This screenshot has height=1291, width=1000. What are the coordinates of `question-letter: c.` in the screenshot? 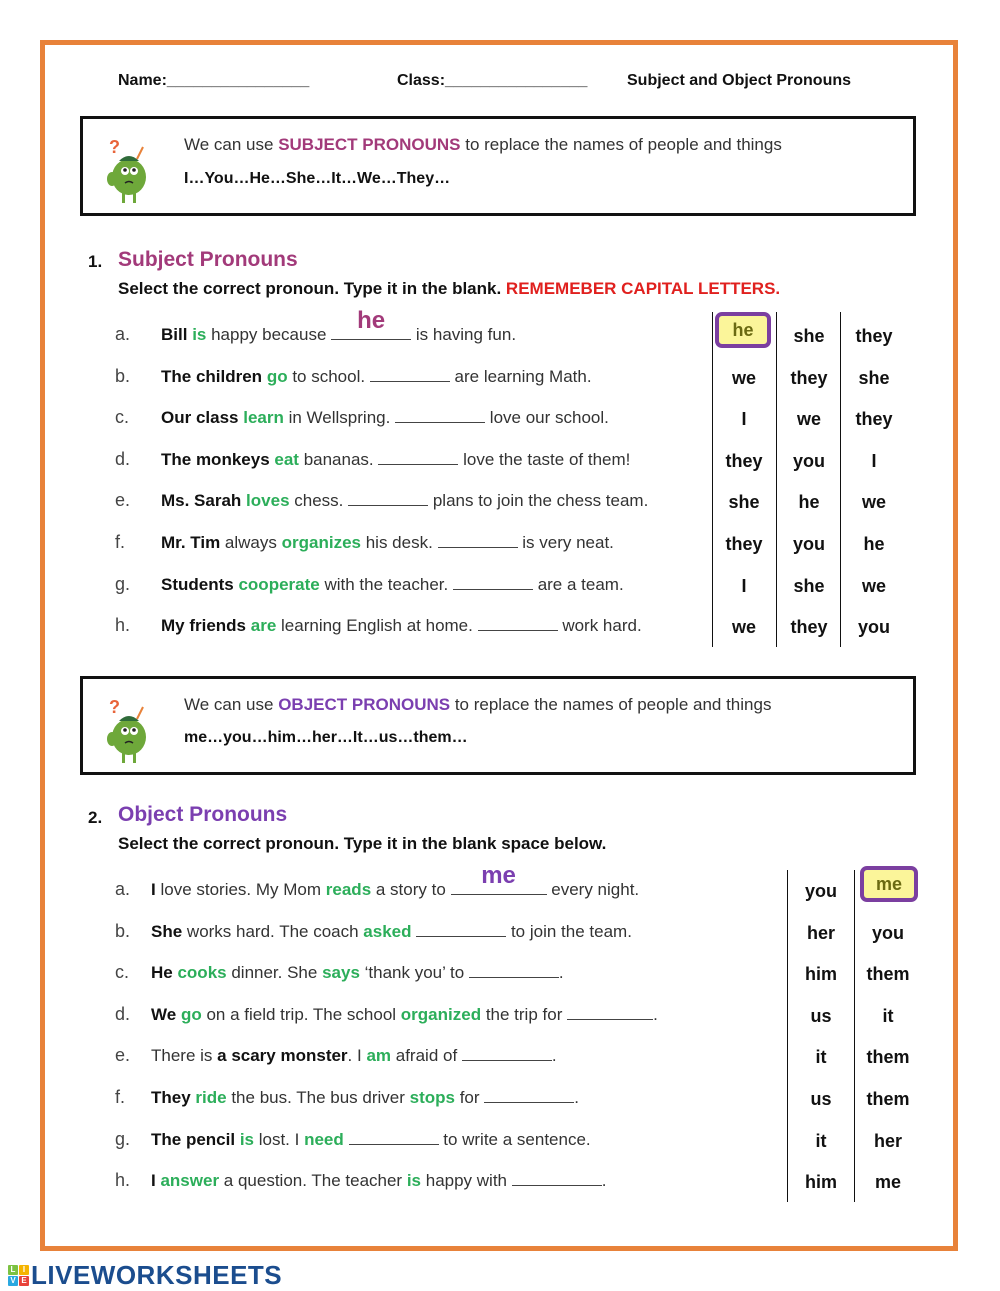 It's located at (122, 972).